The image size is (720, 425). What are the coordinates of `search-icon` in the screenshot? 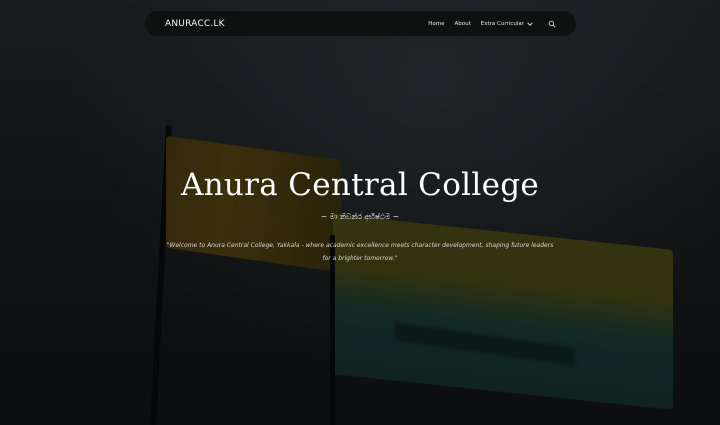 It's located at (552, 24).